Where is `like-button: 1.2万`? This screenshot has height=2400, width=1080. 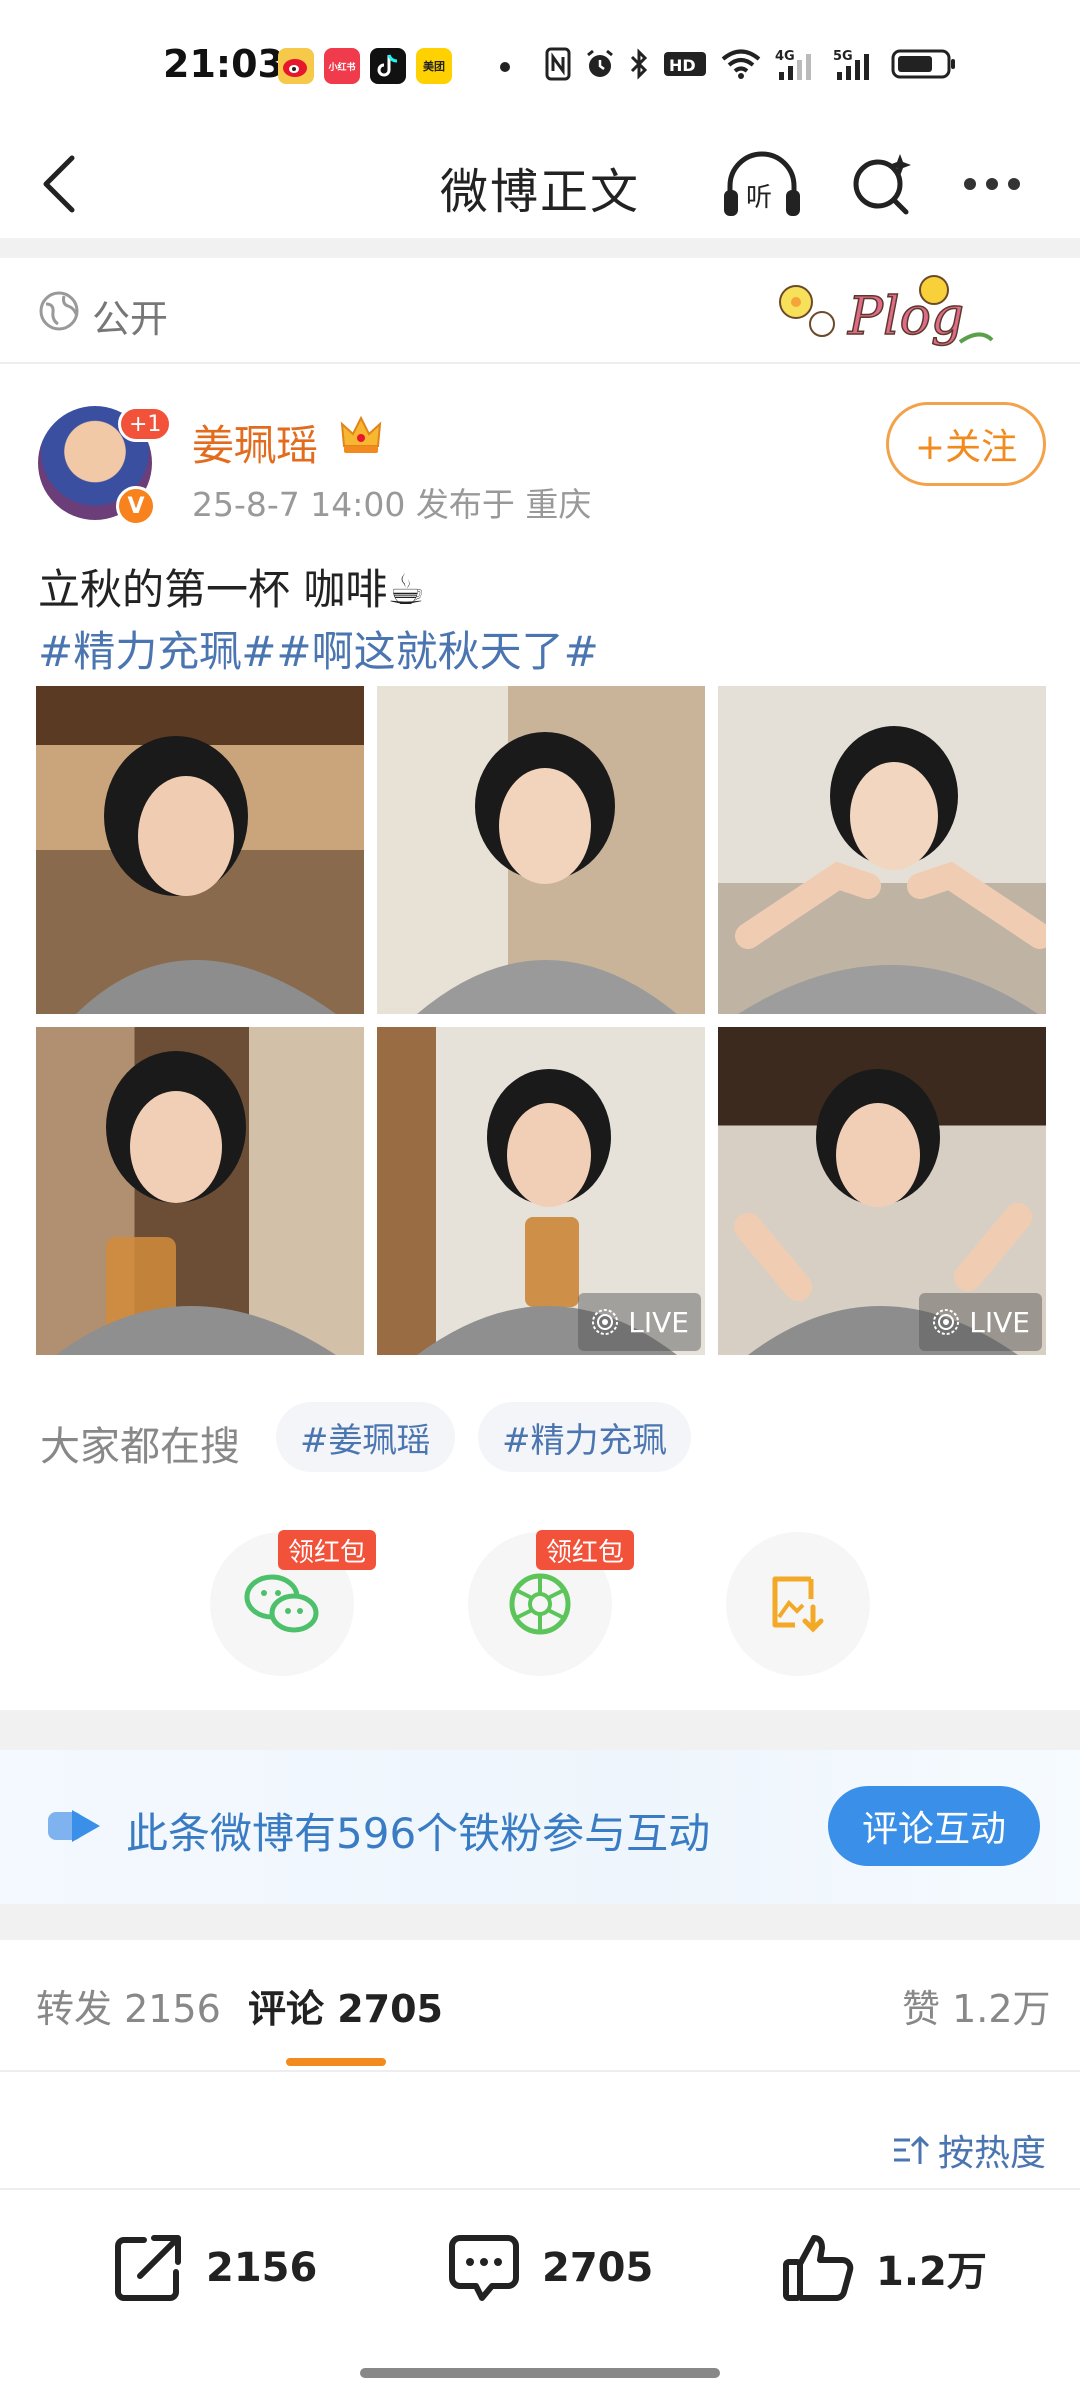
like-button: 1.2万 is located at coordinates (883, 2268).